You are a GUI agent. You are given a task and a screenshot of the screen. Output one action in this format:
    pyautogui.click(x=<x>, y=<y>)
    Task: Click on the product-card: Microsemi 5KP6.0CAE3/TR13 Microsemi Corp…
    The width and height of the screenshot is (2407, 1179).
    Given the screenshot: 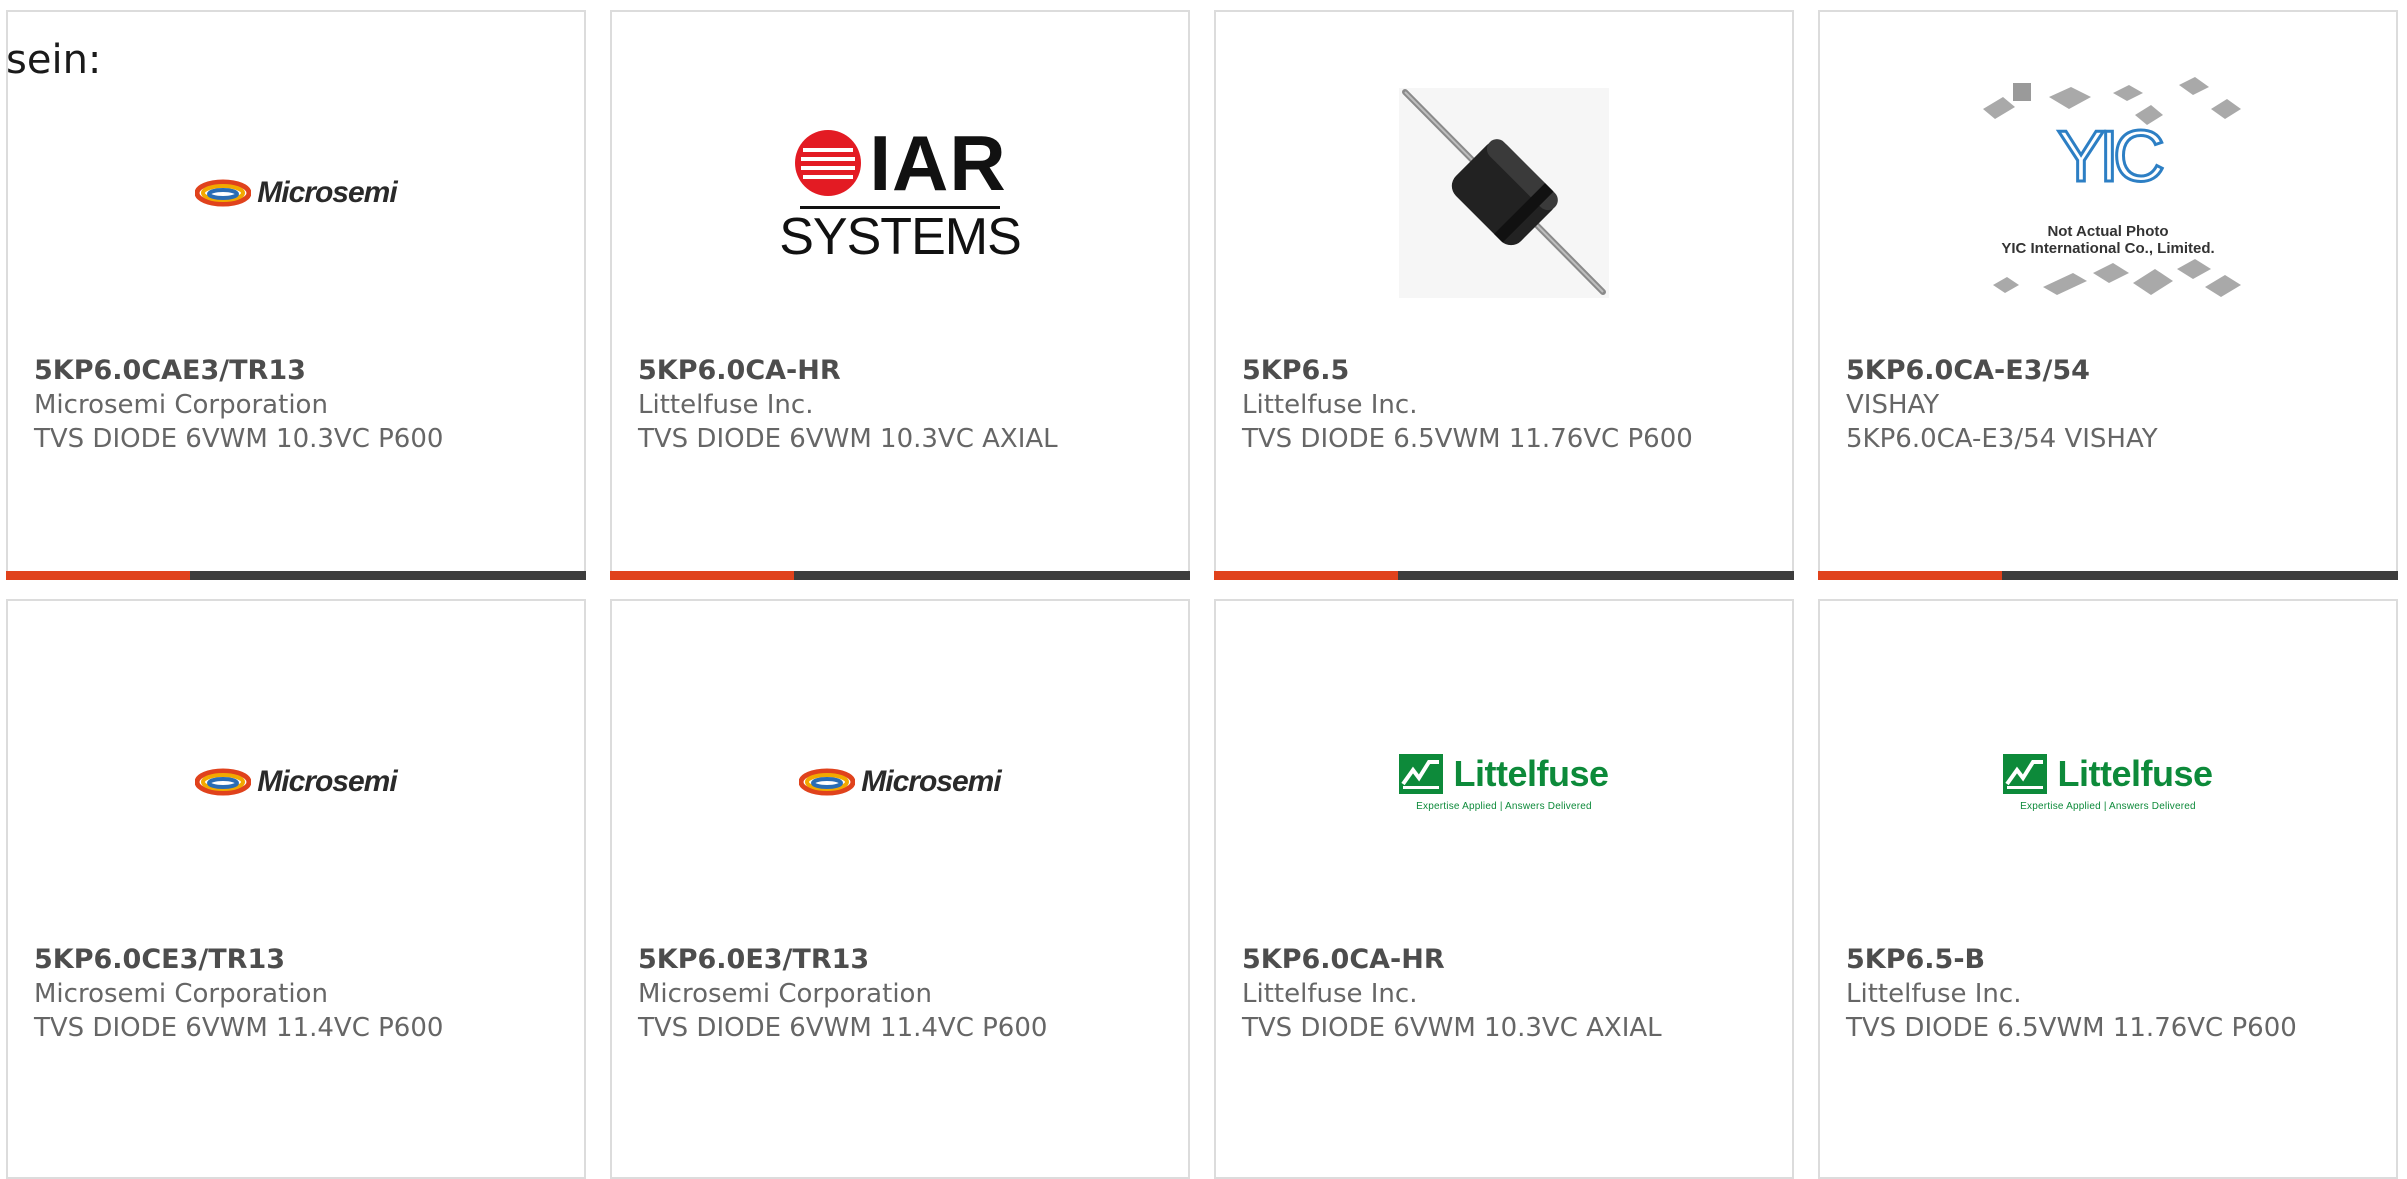 What is the action you would take?
    pyautogui.click(x=296, y=295)
    